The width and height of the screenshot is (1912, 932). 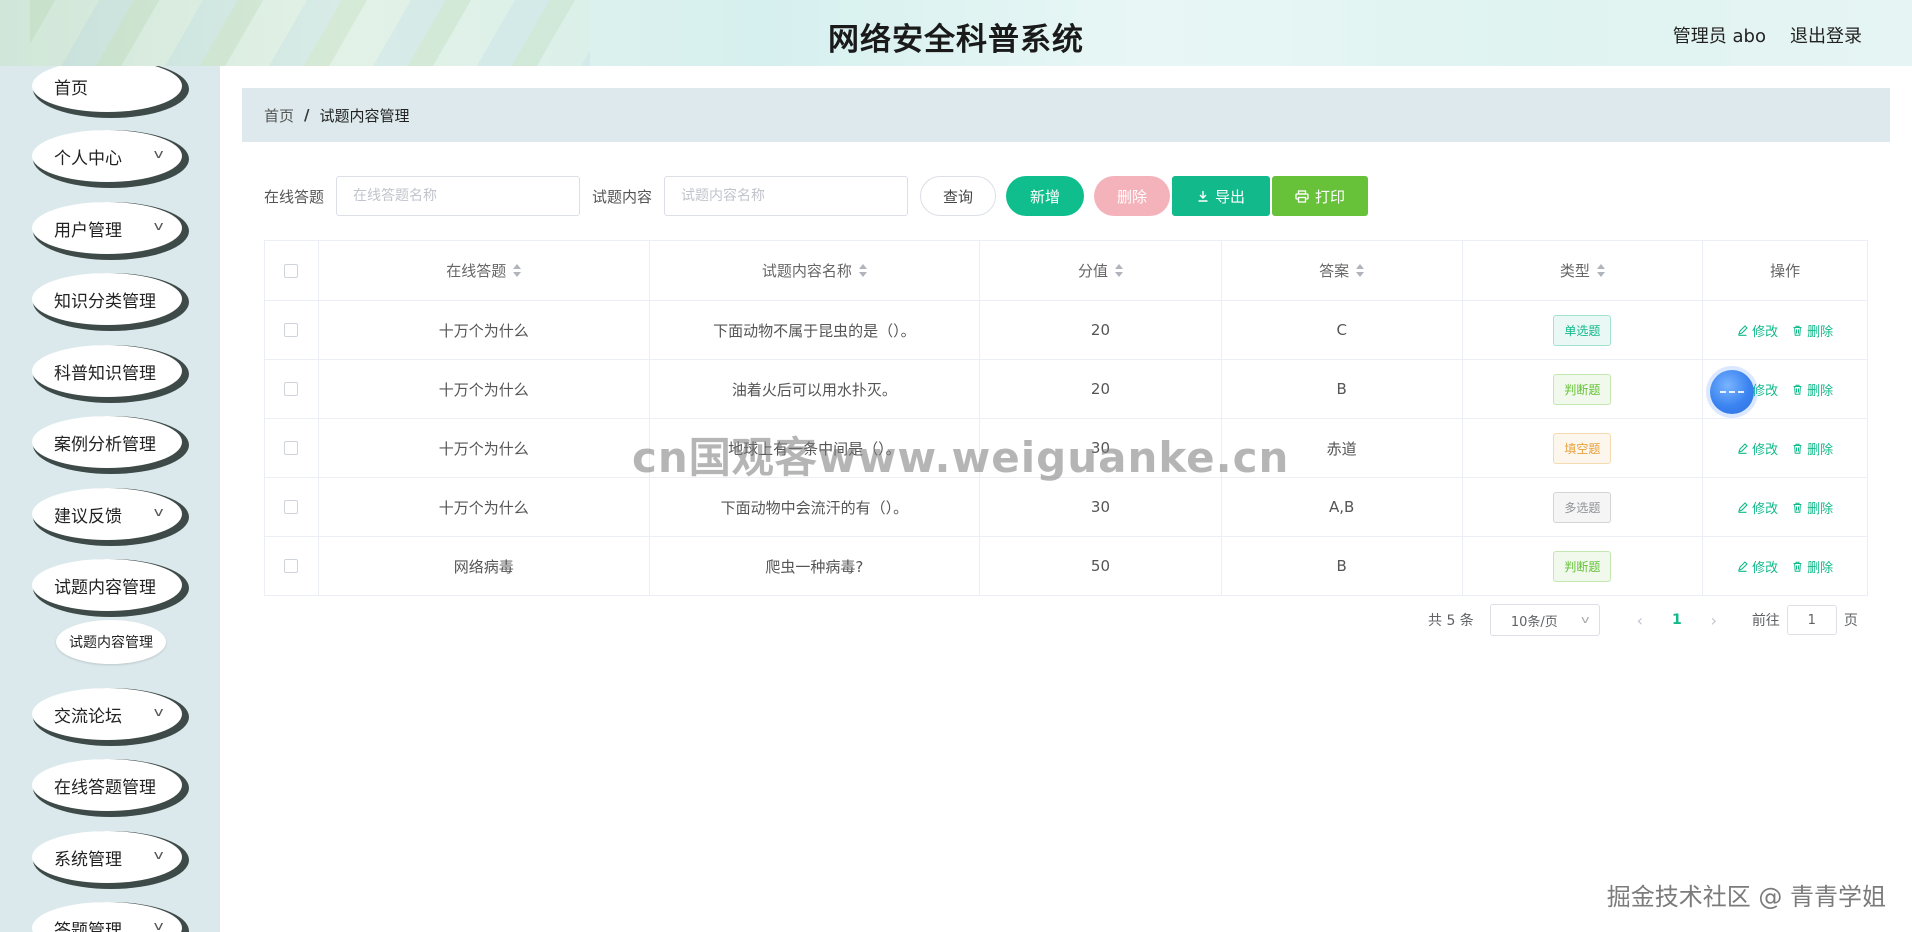 What do you see at coordinates (1732, 392) in the screenshot?
I see `floating-assistant-button` at bounding box center [1732, 392].